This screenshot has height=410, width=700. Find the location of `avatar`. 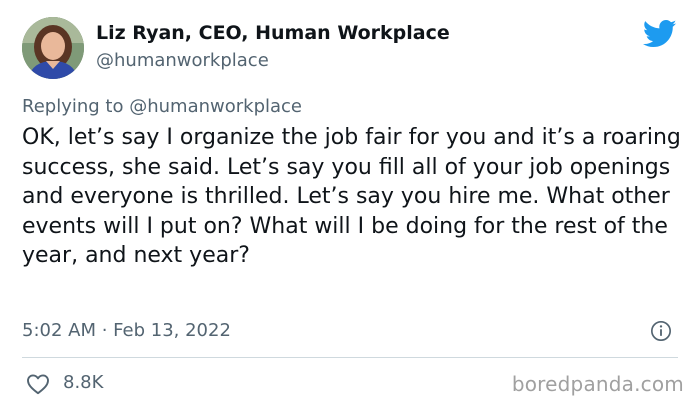

avatar is located at coordinates (53, 48).